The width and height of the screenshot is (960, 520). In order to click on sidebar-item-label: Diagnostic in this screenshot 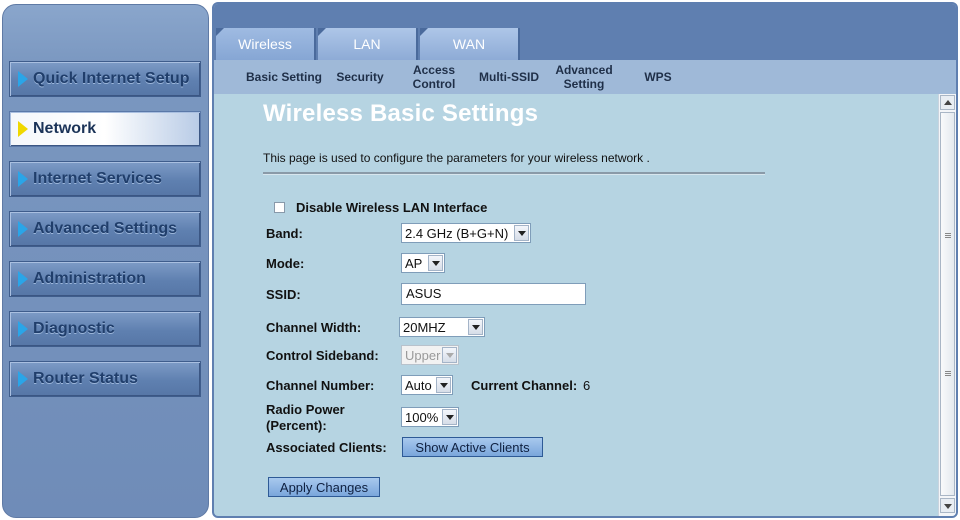, I will do `click(74, 328)`.